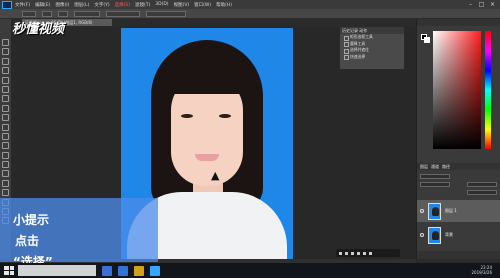 This screenshot has height=278, width=500. What do you see at coordinates (142, 5) in the screenshot?
I see `menu-filter: 滤镜(T)` at bounding box center [142, 5].